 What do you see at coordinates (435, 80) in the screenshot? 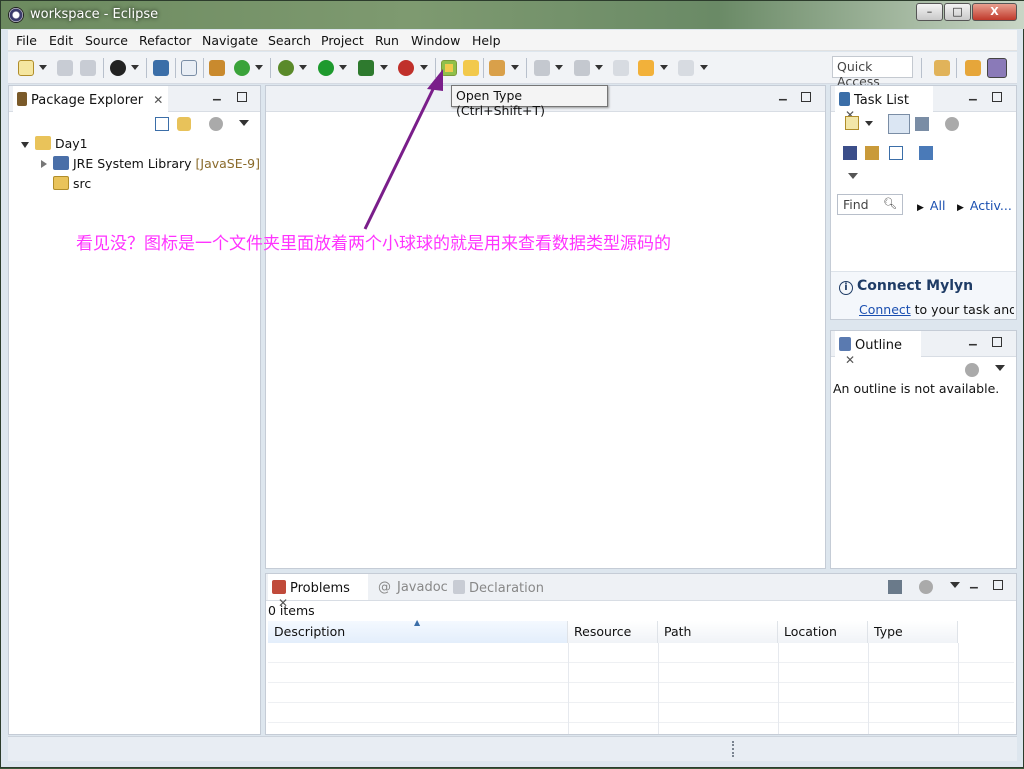
I see `annotation-arrow-head` at bounding box center [435, 80].